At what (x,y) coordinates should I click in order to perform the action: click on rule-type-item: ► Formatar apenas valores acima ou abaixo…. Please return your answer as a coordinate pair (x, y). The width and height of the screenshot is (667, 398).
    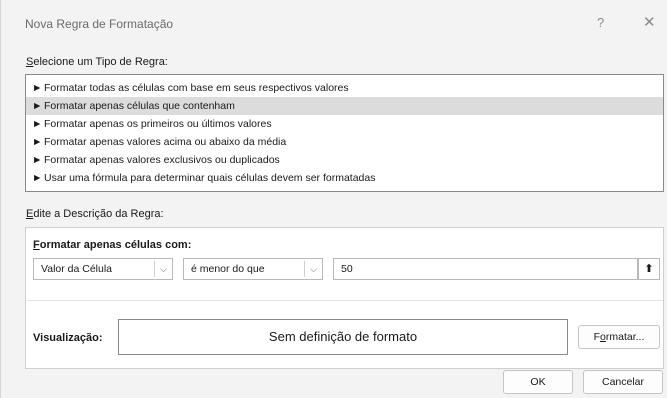
    Looking at the image, I should click on (344, 142).